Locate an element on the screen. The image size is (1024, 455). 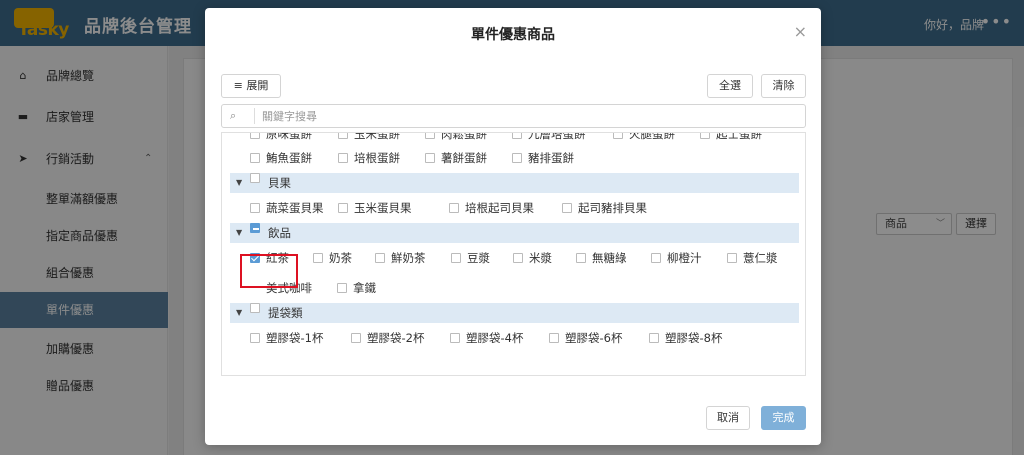
search-field: ⌕ is located at coordinates (513, 116).